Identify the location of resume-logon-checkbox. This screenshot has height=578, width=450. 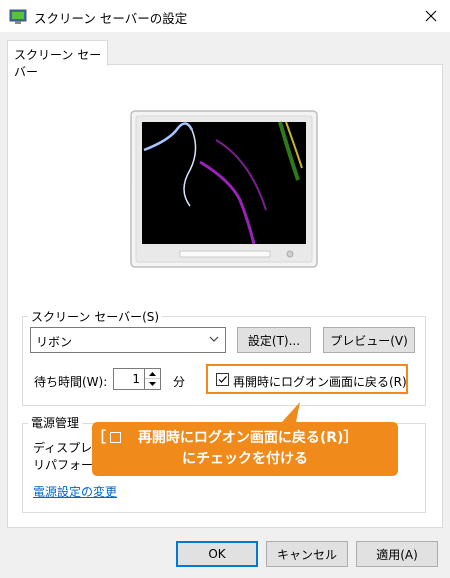
(222, 379).